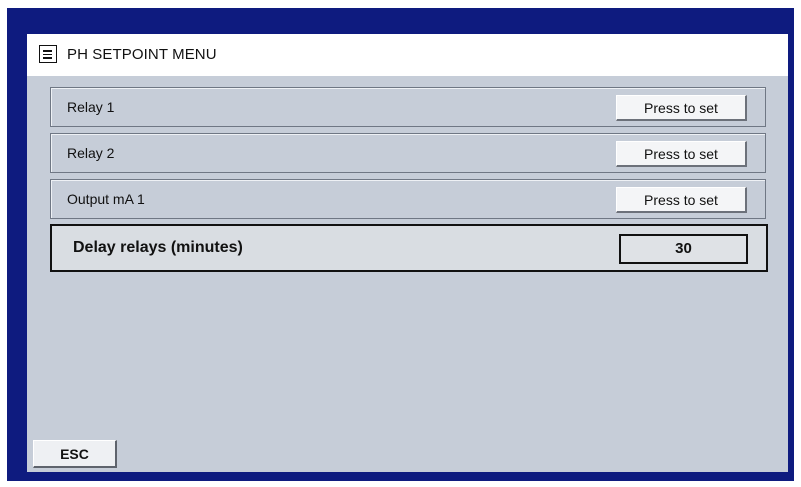  Describe the element at coordinates (75, 454) in the screenshot. I see `esc-button: ESC` at that location.